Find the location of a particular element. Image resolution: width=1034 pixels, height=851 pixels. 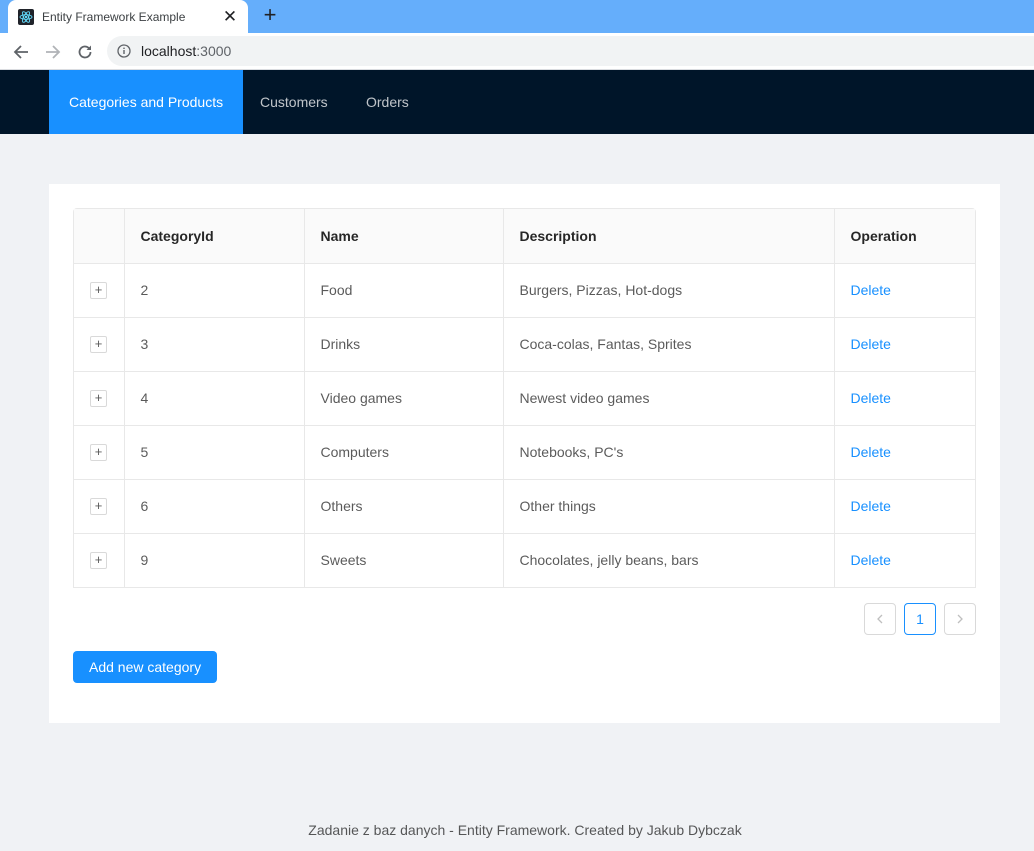

url-host: localhost is located at coordinates (169, 51).